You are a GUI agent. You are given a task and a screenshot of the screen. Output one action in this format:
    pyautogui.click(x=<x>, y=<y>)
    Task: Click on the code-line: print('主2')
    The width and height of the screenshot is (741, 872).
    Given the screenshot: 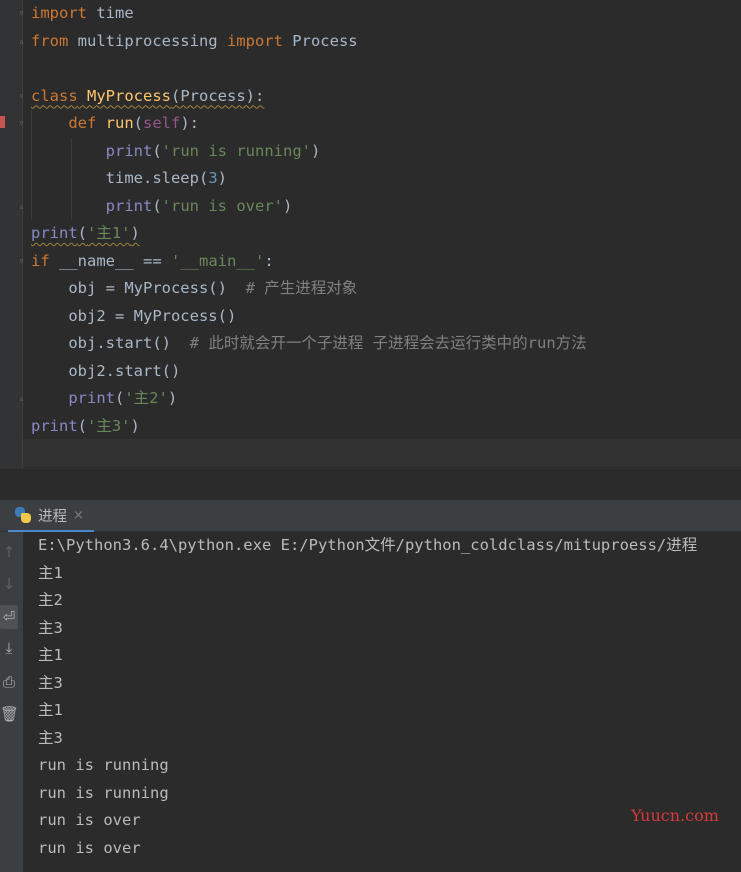 What is the action you would take?
    pyautogui.click(x=104, y=399)
    